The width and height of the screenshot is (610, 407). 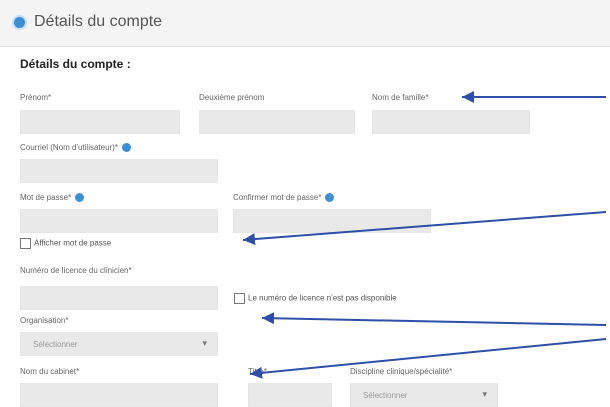 What do you see at coordinates (428, 358) in the screenshot?
I see `arrow-title` at bounding box center [428, 358].